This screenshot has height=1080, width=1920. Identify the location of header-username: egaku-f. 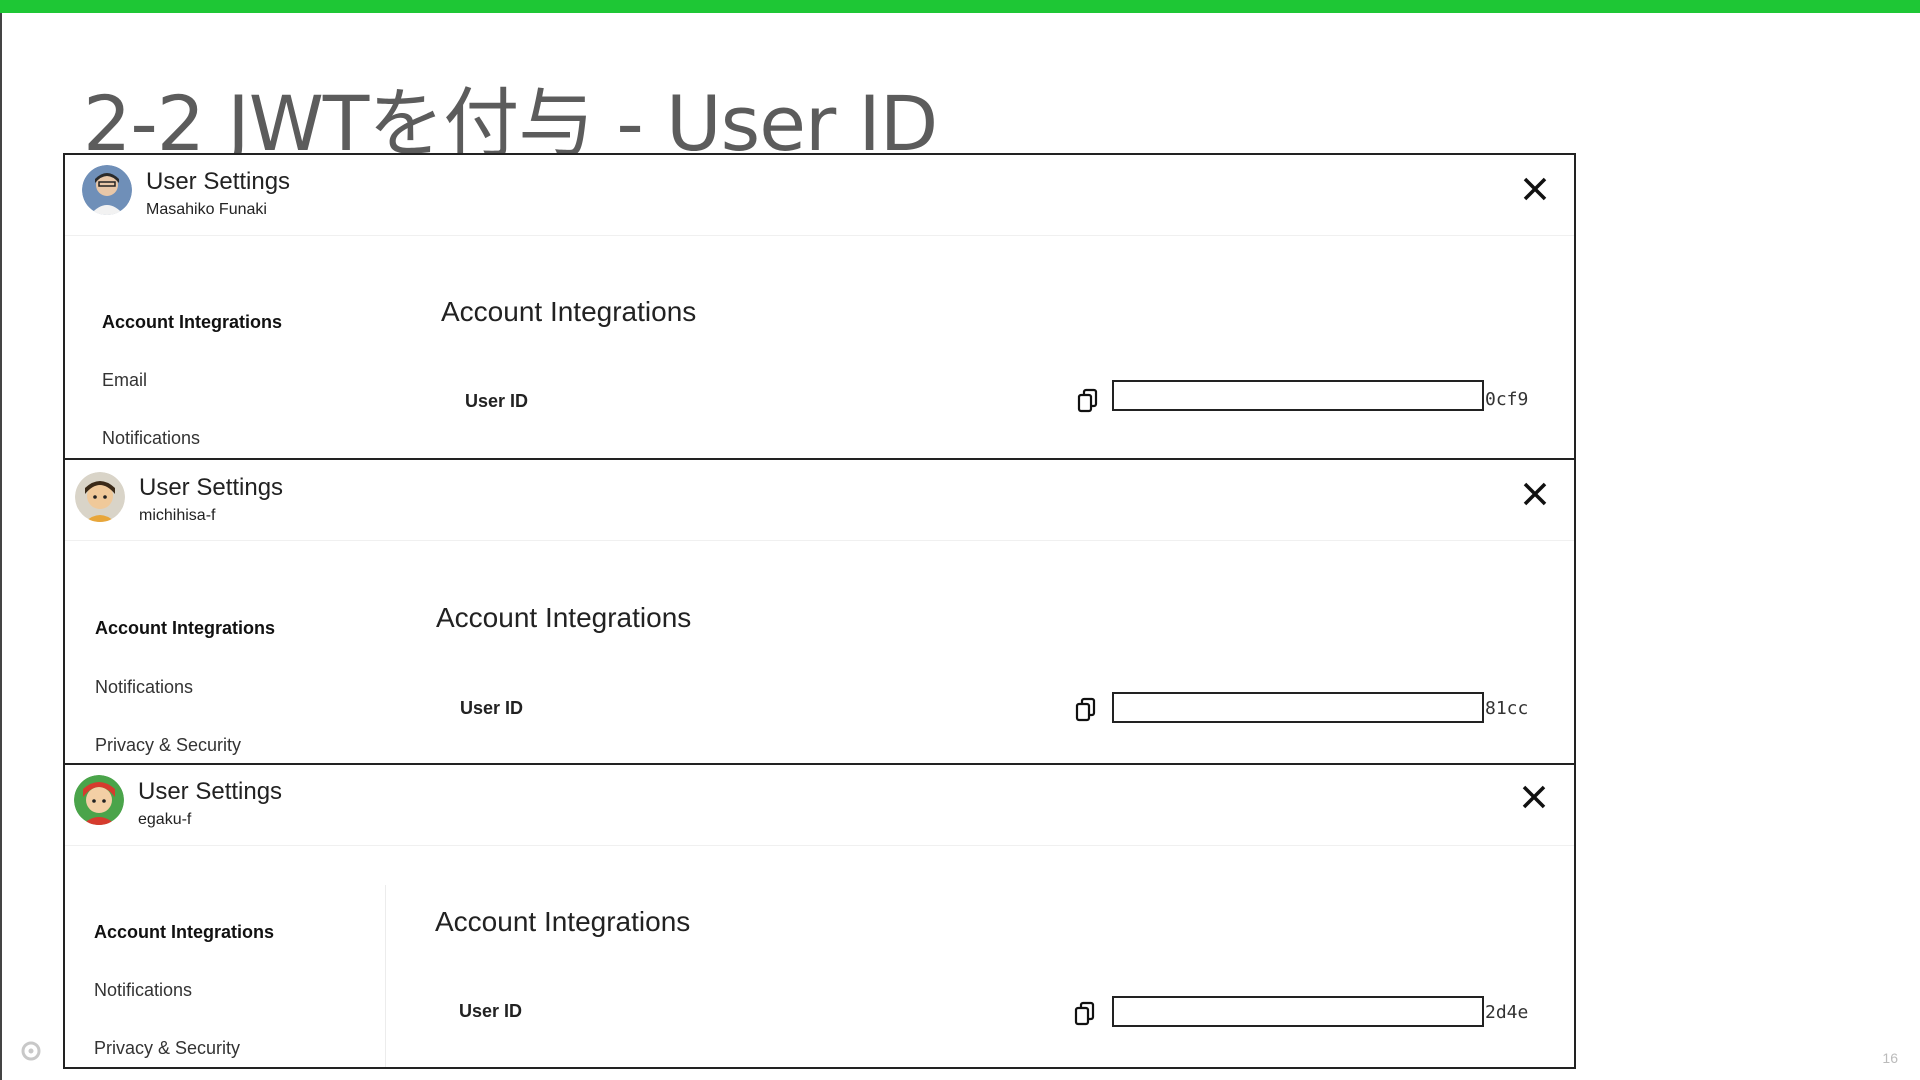
(165, 819).